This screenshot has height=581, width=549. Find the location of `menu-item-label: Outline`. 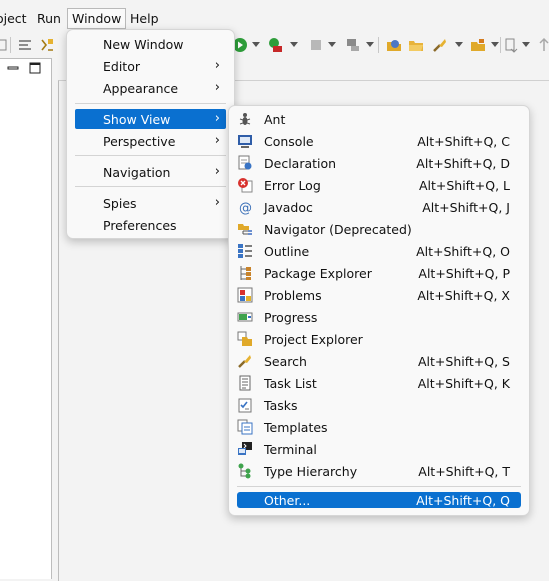

menu-item-label: Outline is located at coordinates (287, 251).